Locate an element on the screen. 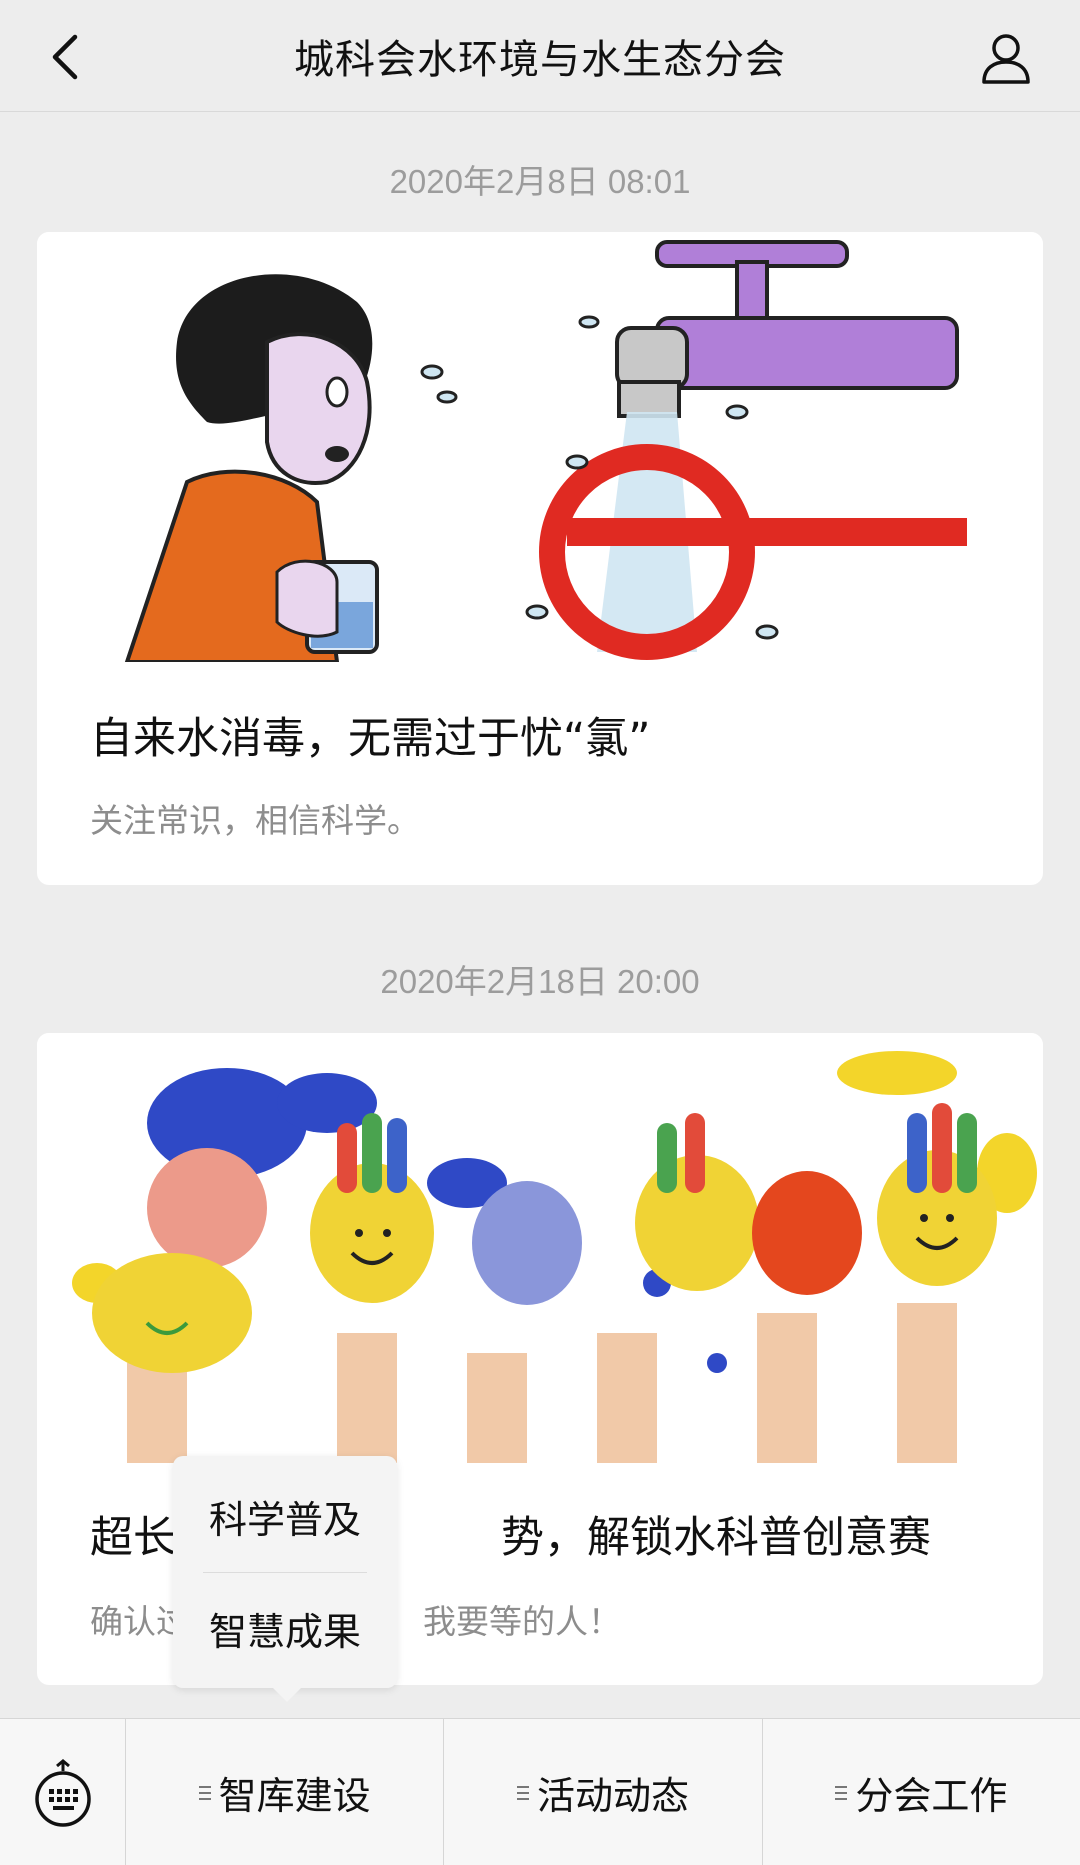  article-description: 关注常识，相信科学。 is located at coordinates (255, 820).